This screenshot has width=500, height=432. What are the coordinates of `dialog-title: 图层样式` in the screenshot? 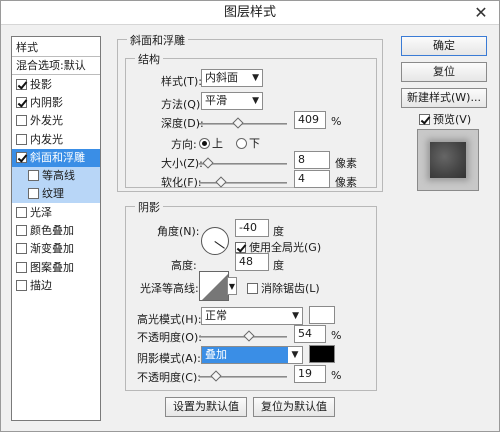 It's located at (249, 12).